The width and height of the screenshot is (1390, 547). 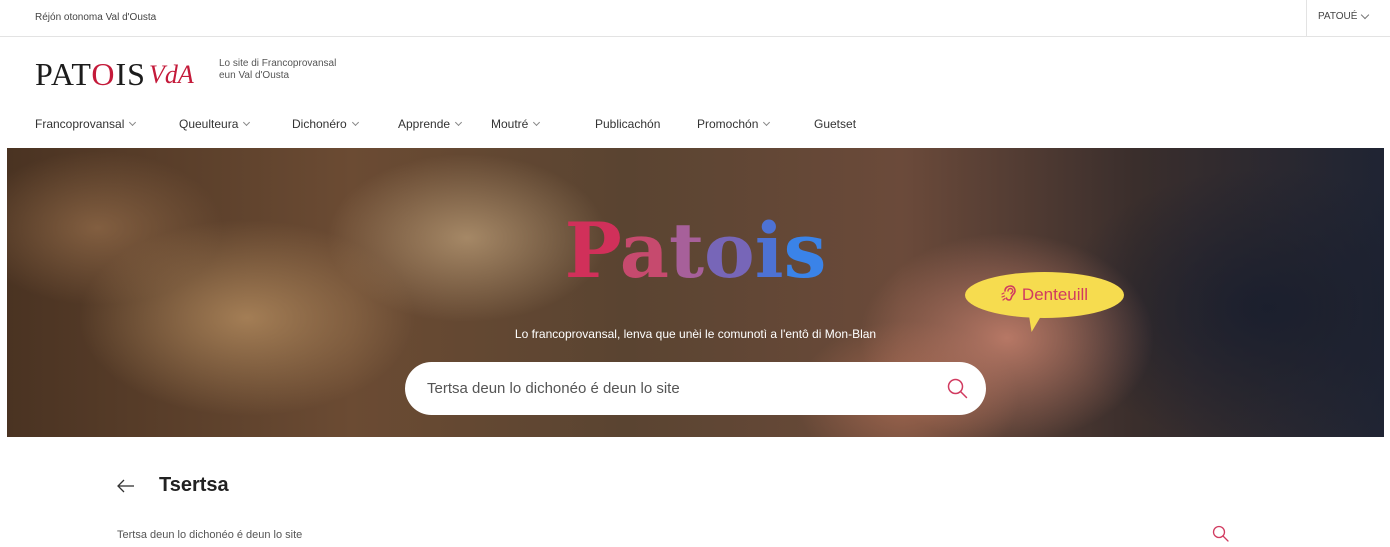 What do you see at coordinates (1338, 16) in the screenshot?
I see `language-label: PATOUÉ` at bounding box center [1338, 16].